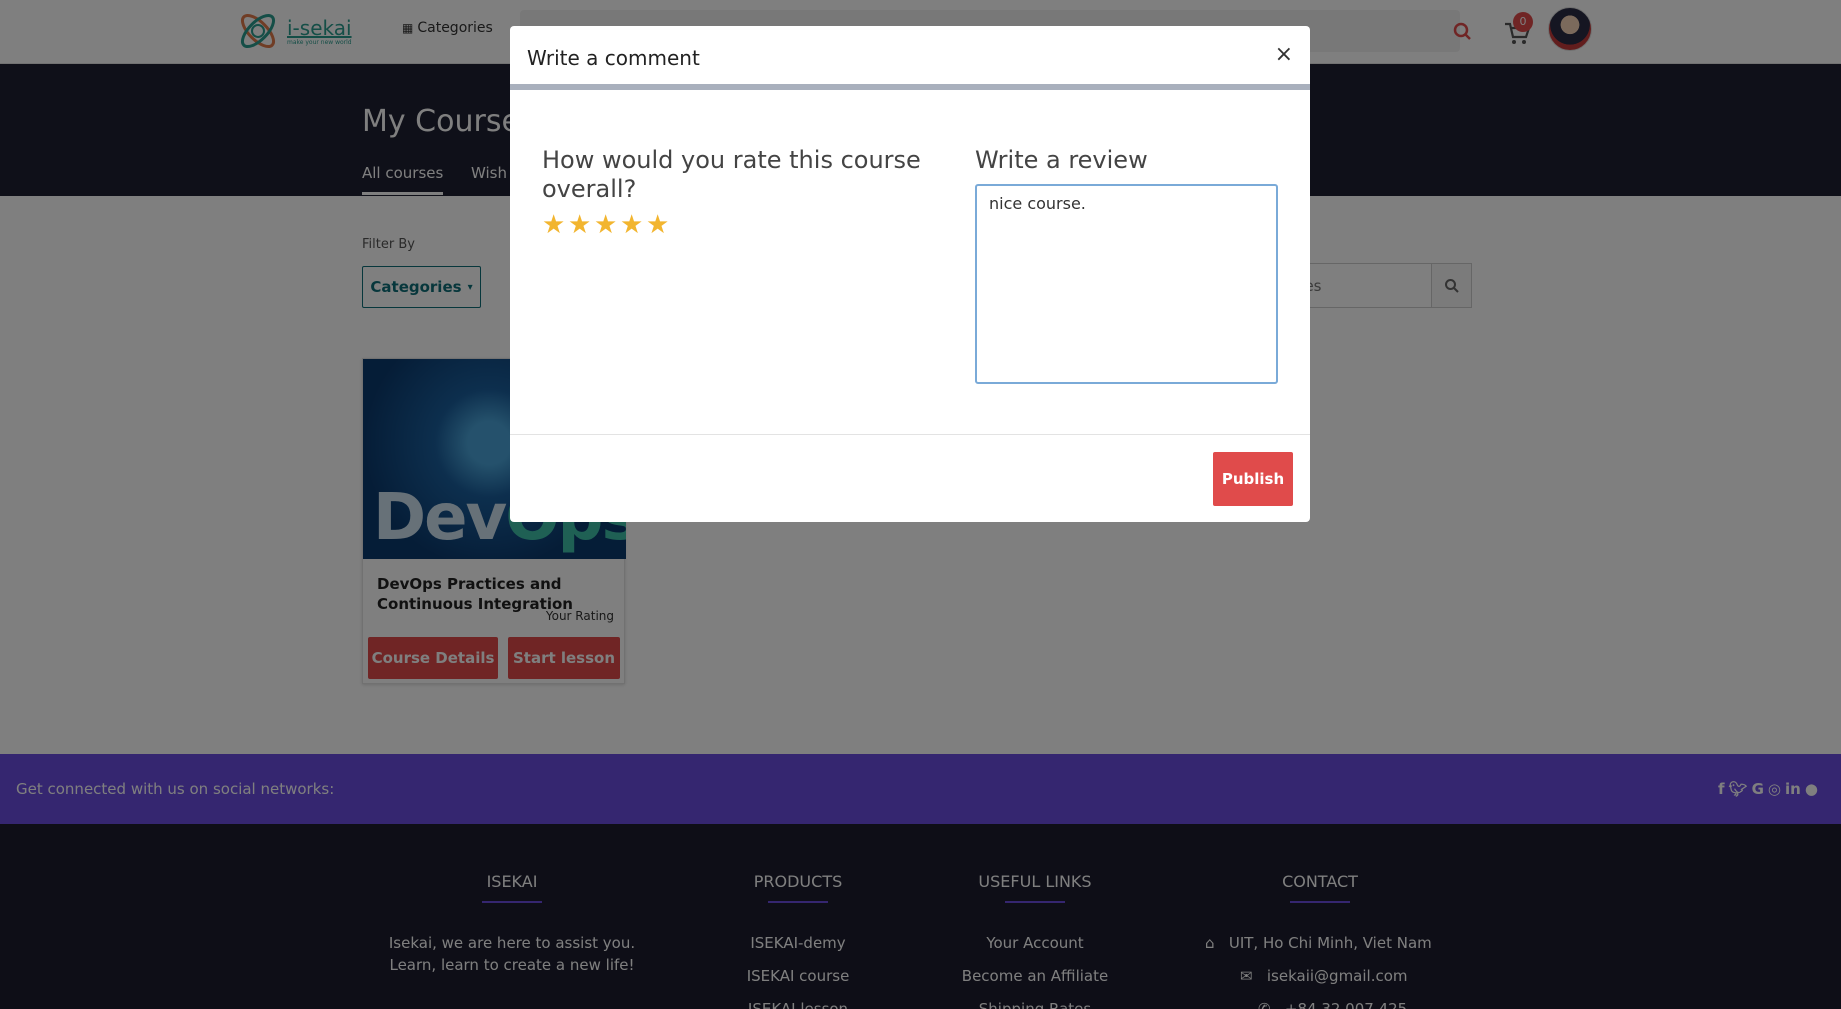 This screenshot has height=1009, width=1841. I want to click on rating-question: How would you rate this course overall?, so click(731, 174).